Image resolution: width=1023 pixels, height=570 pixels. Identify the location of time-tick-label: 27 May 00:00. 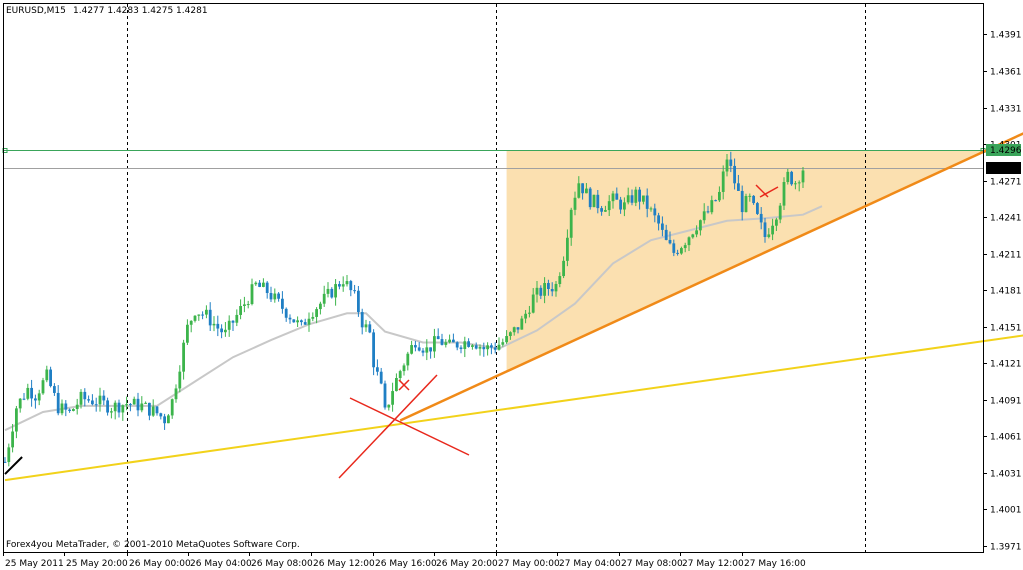
(529, 564).